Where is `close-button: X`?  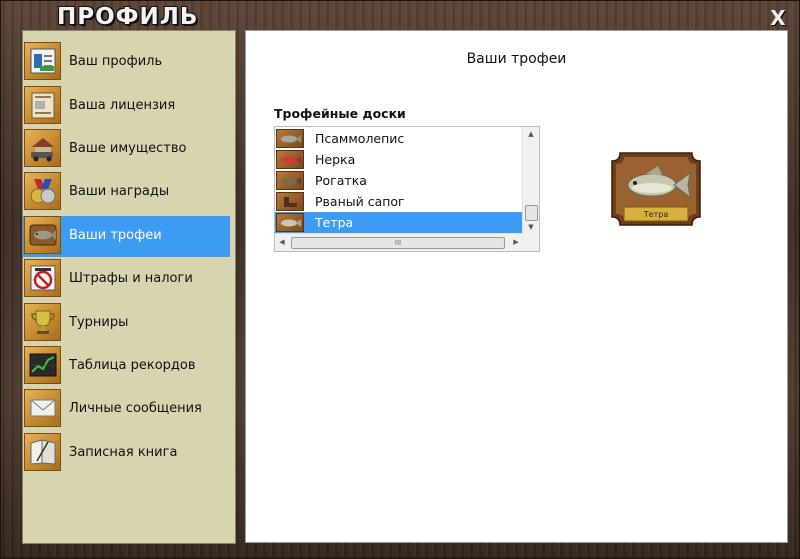 close-button: X is located at coordinates (778, 18).